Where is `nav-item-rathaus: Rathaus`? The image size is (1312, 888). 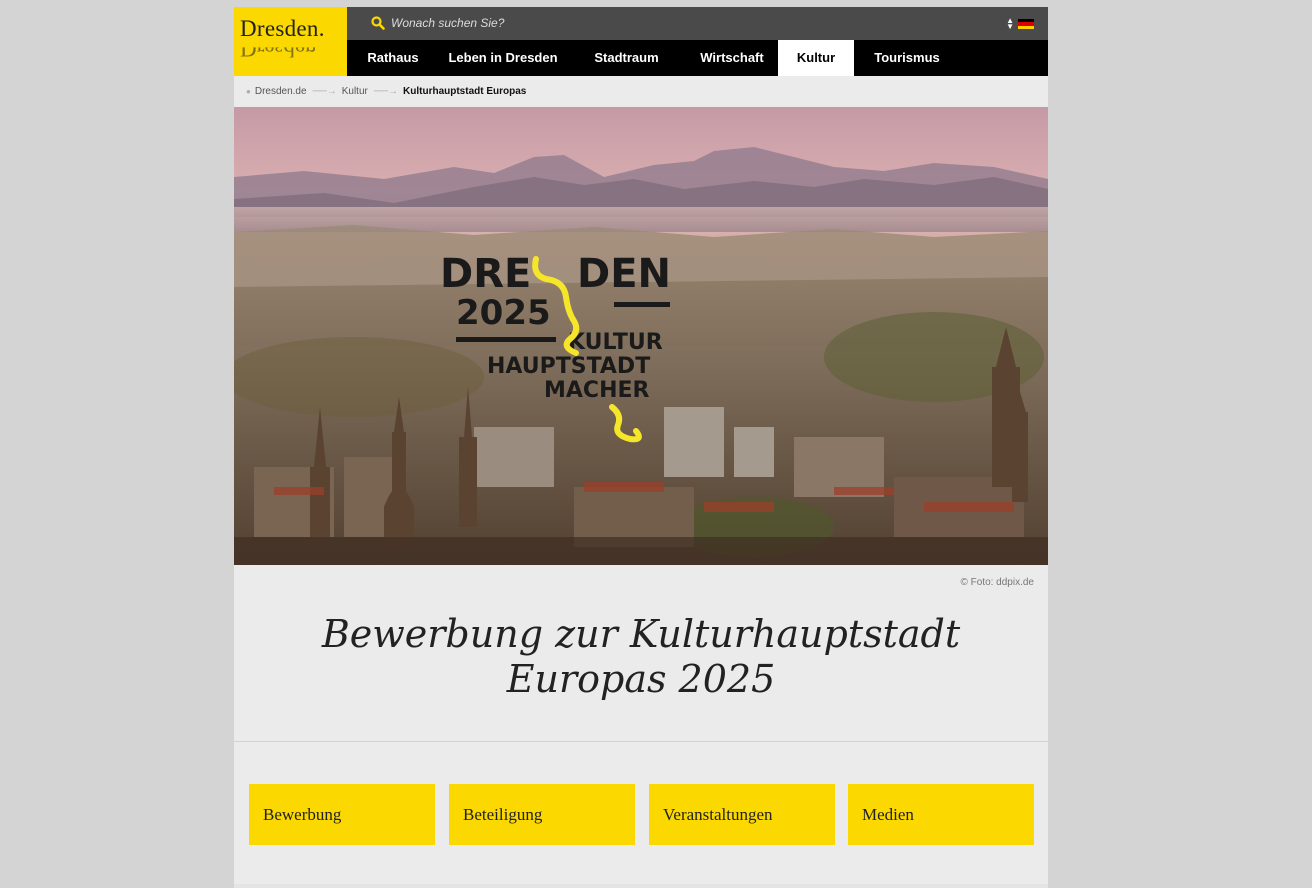 nav-item-rathaus: Rathaus is located at coordinates (393, 58).